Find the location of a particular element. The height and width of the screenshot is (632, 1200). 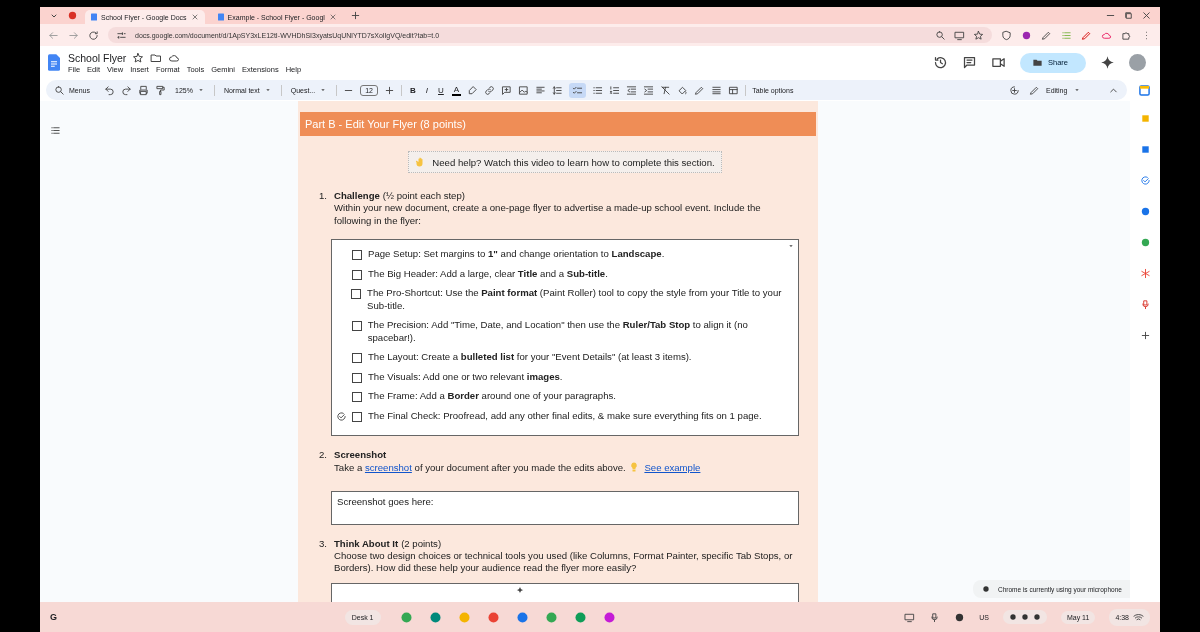

tasks-icon is located at coordinates (1145, 180).